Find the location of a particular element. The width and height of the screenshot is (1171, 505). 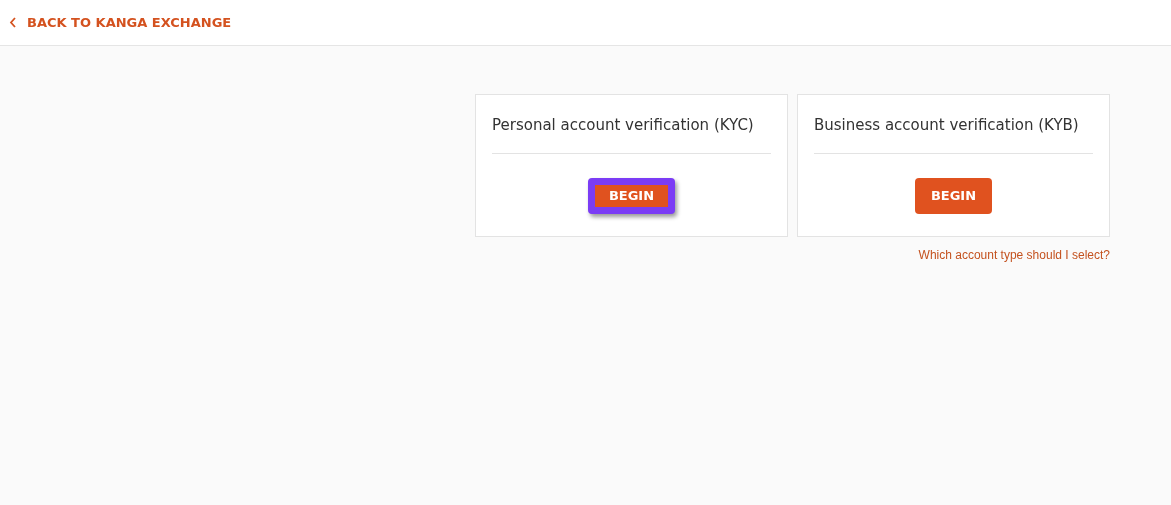

chevron-left-icon is located at coordinates (13, 22).